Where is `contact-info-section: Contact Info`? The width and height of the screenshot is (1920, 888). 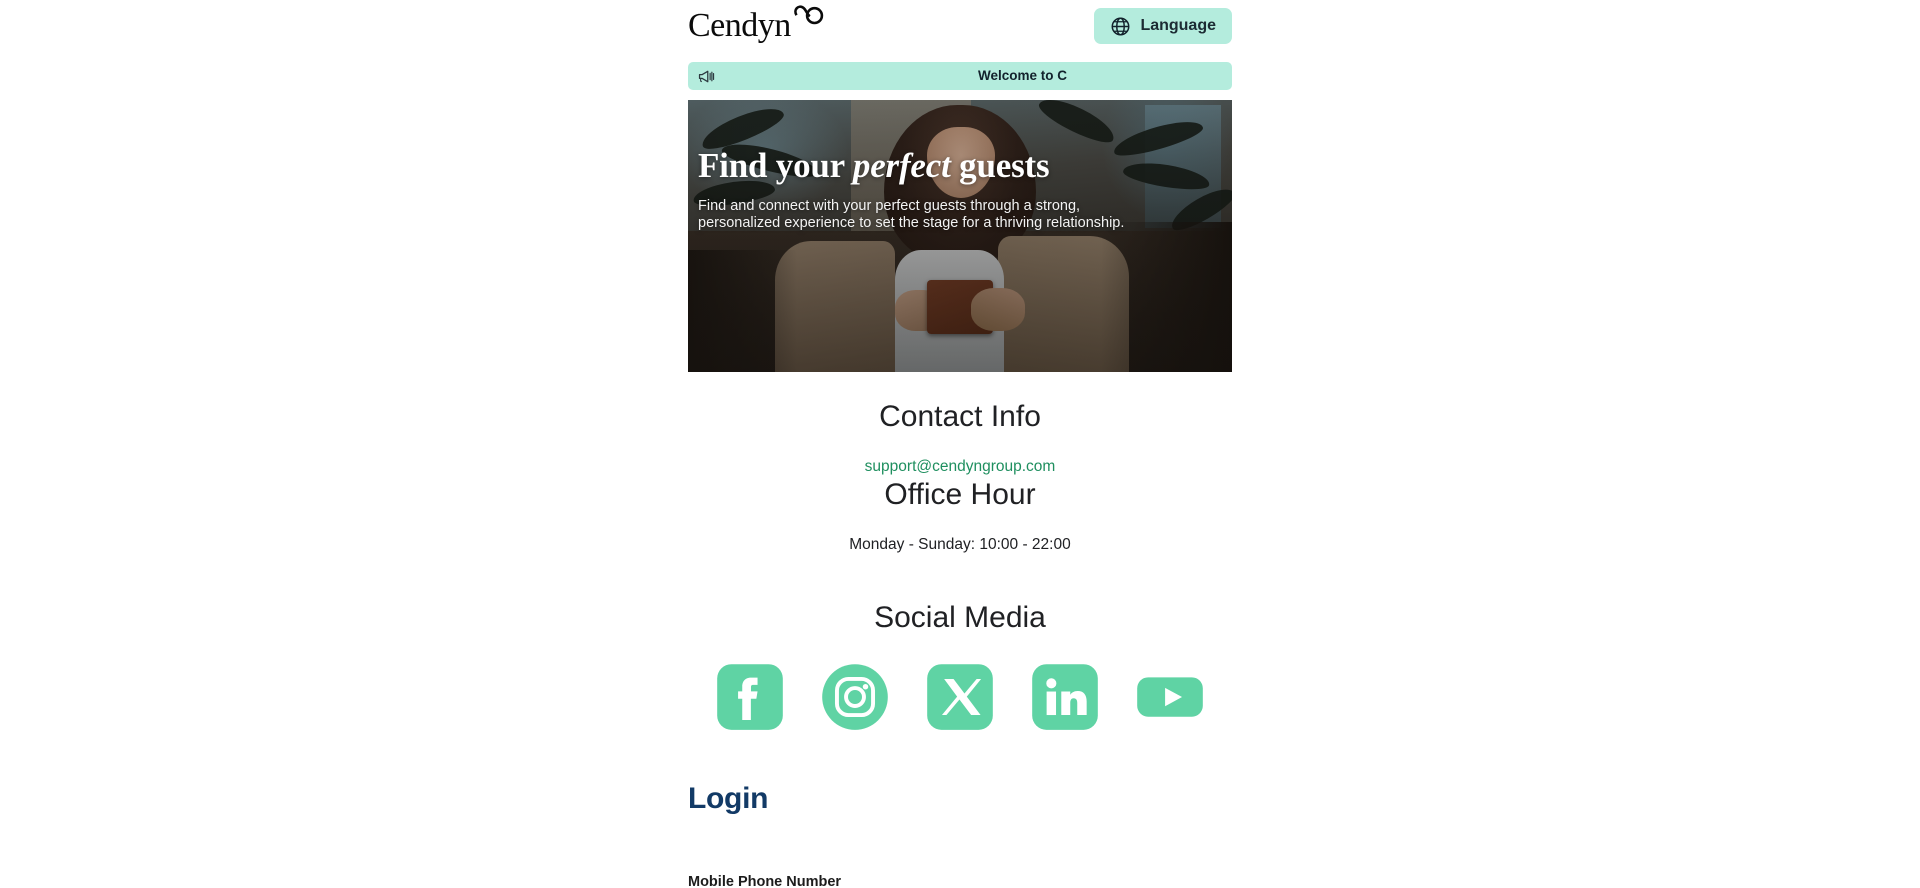
contact-info-section: Contact Info is located at coordinates (960, 417).